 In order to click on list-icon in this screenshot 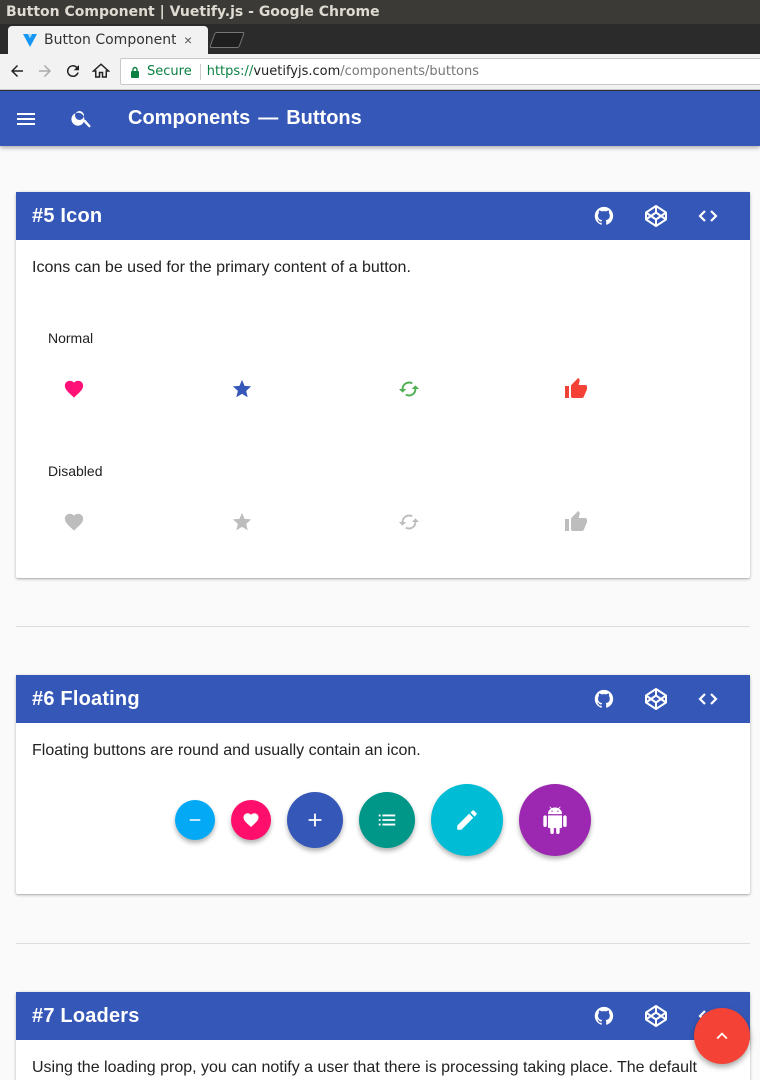, I will do `click(387, 820)`.